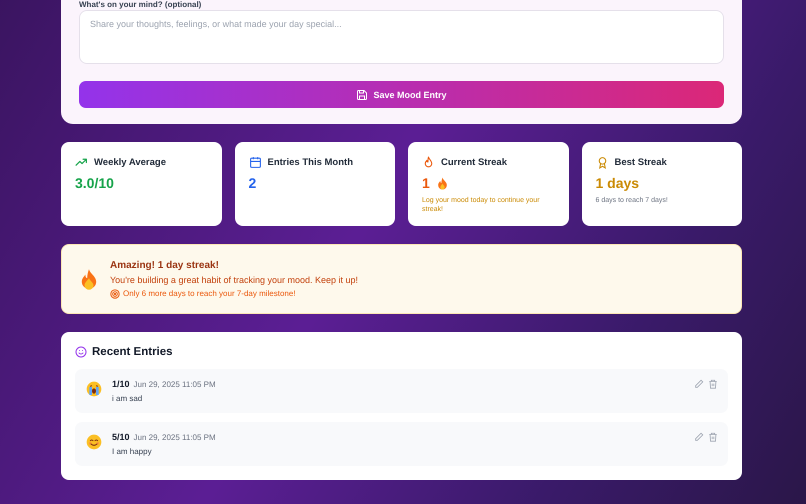 This screenshot has width=806, height=504. I want to click on banner-title: Amazing! 1 day streak!, so click(165, 265).